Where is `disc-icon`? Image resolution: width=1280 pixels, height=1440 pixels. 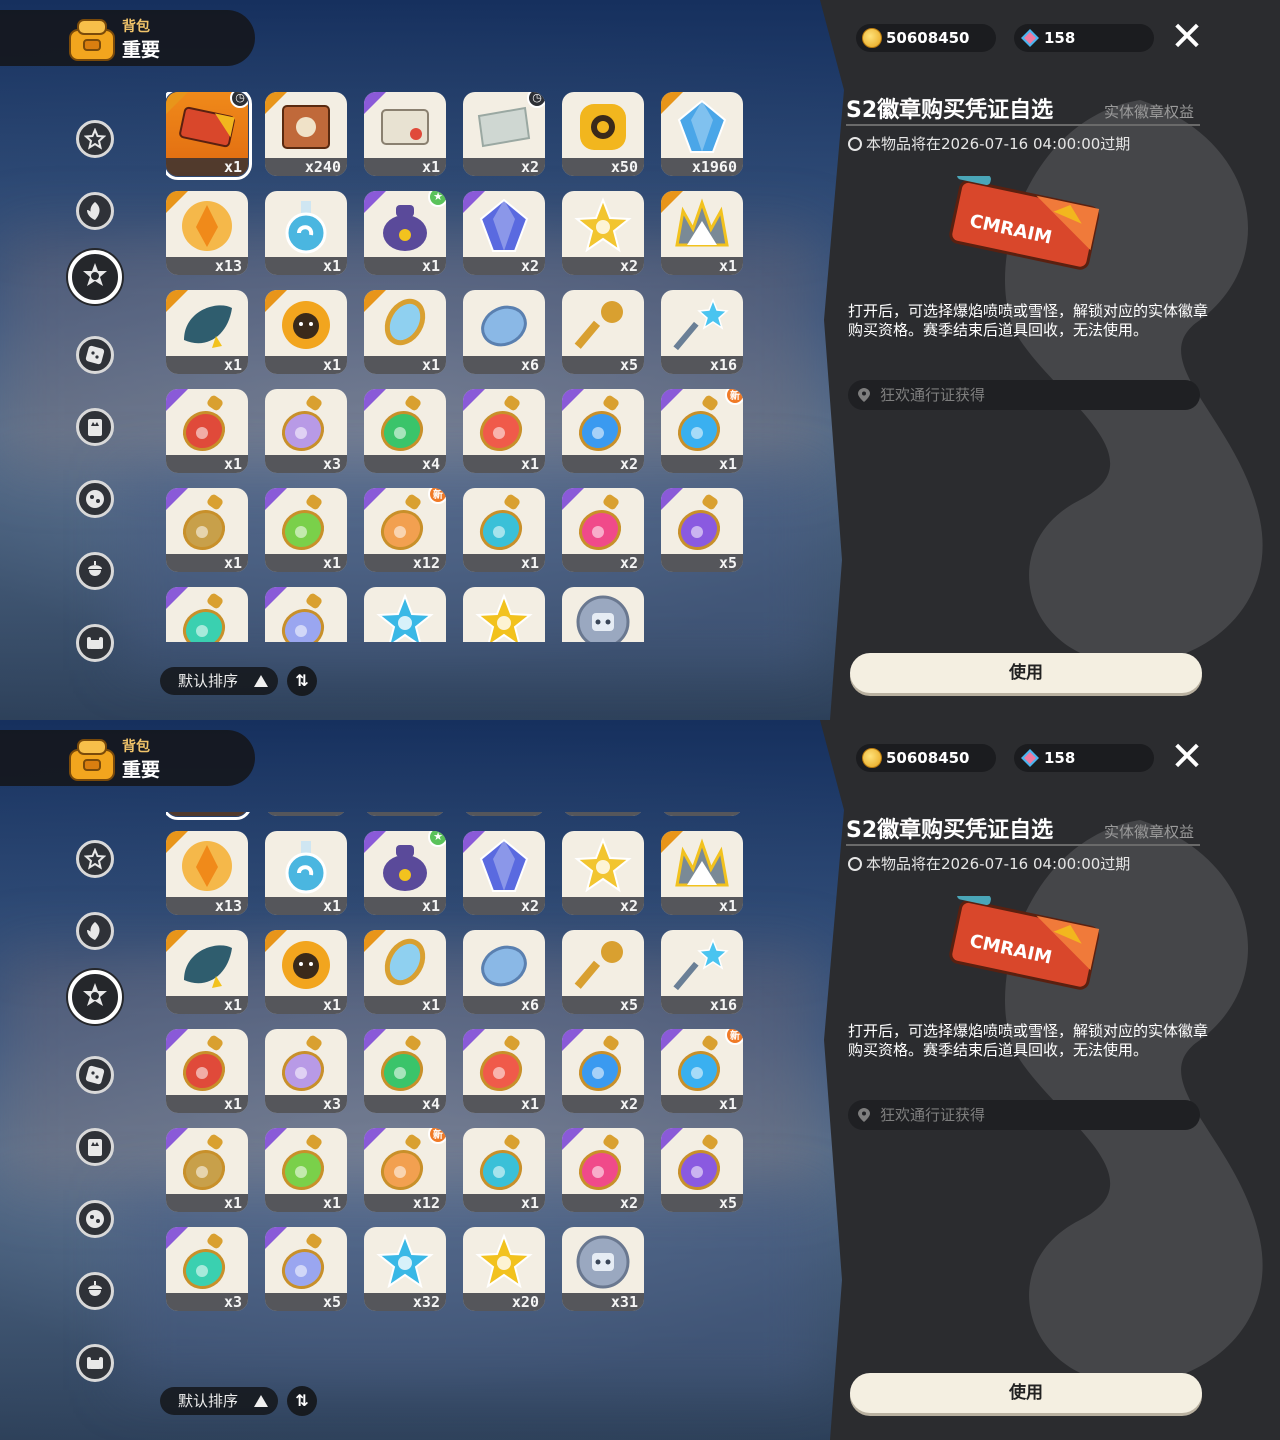
disc-icon is located at coordinates (504, 965).